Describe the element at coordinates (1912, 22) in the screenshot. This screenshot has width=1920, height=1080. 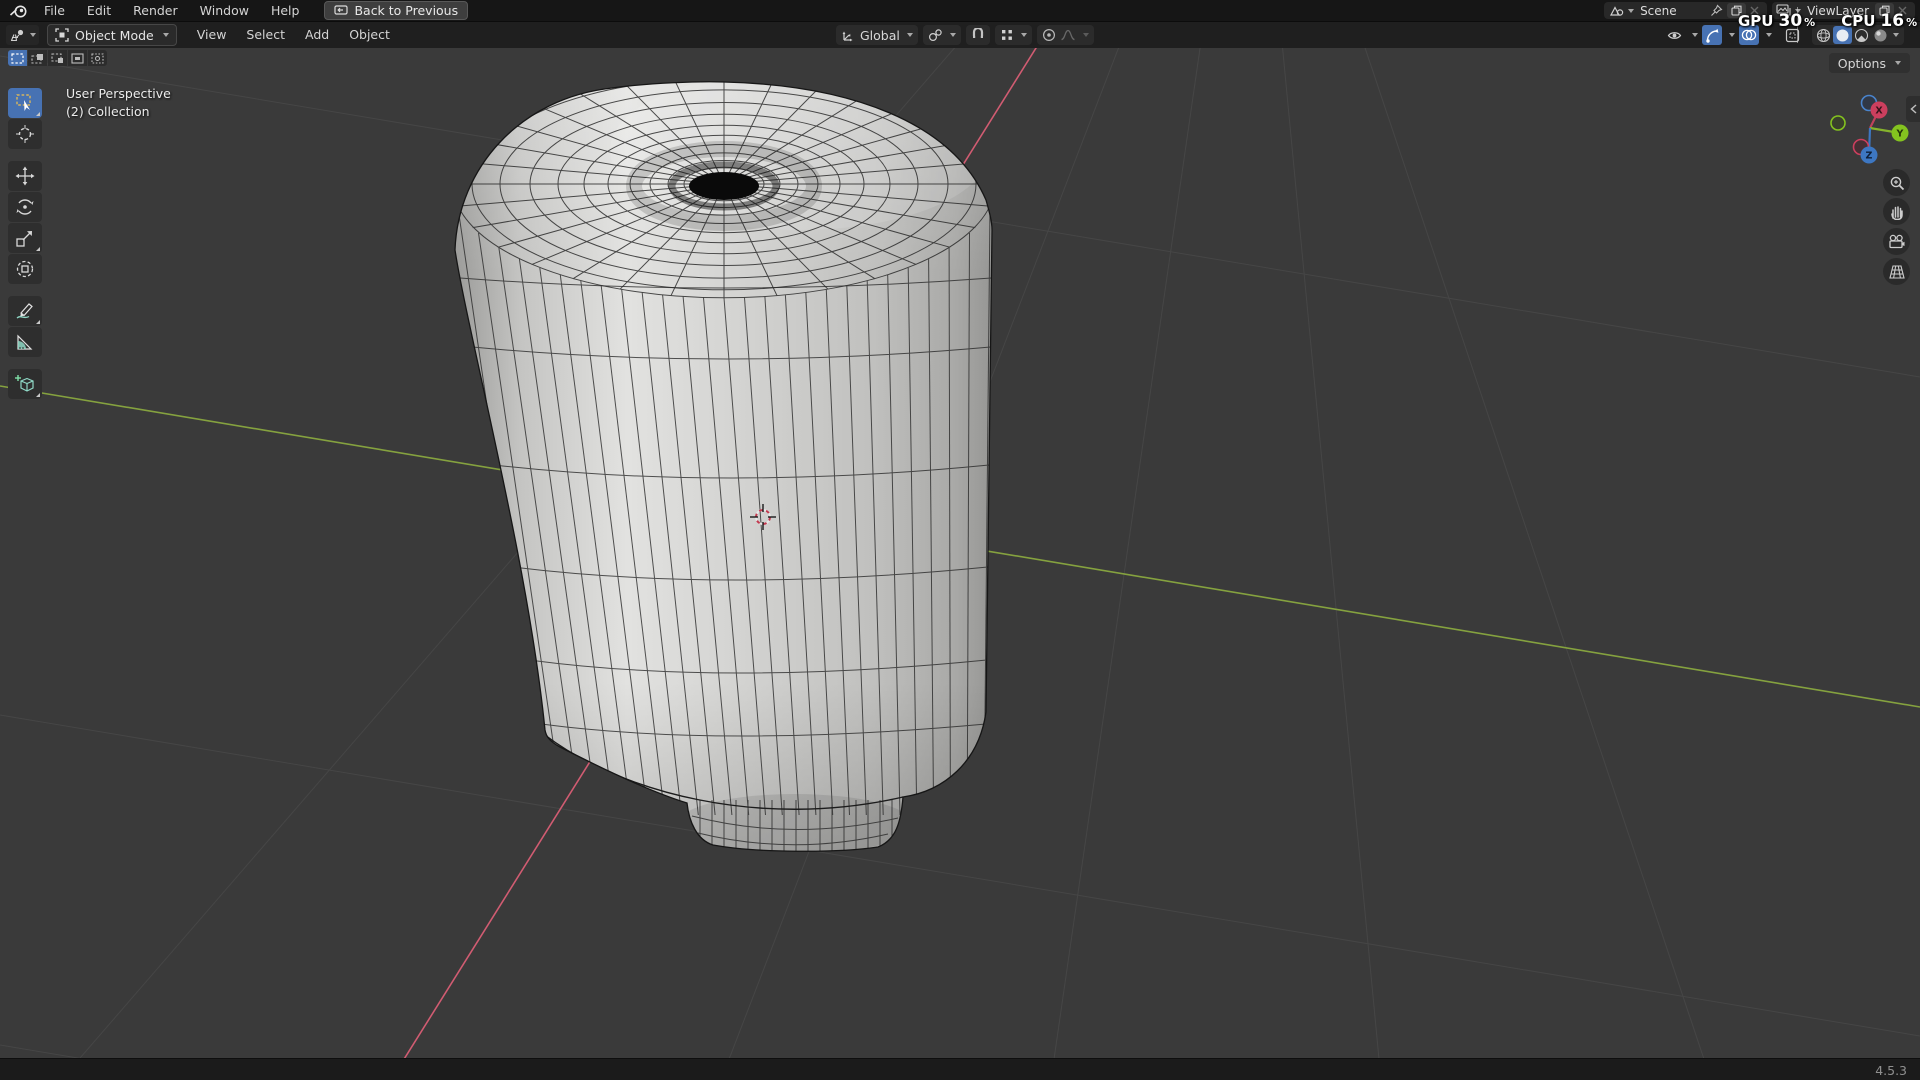
I see `cpu-unit: %` at that location.